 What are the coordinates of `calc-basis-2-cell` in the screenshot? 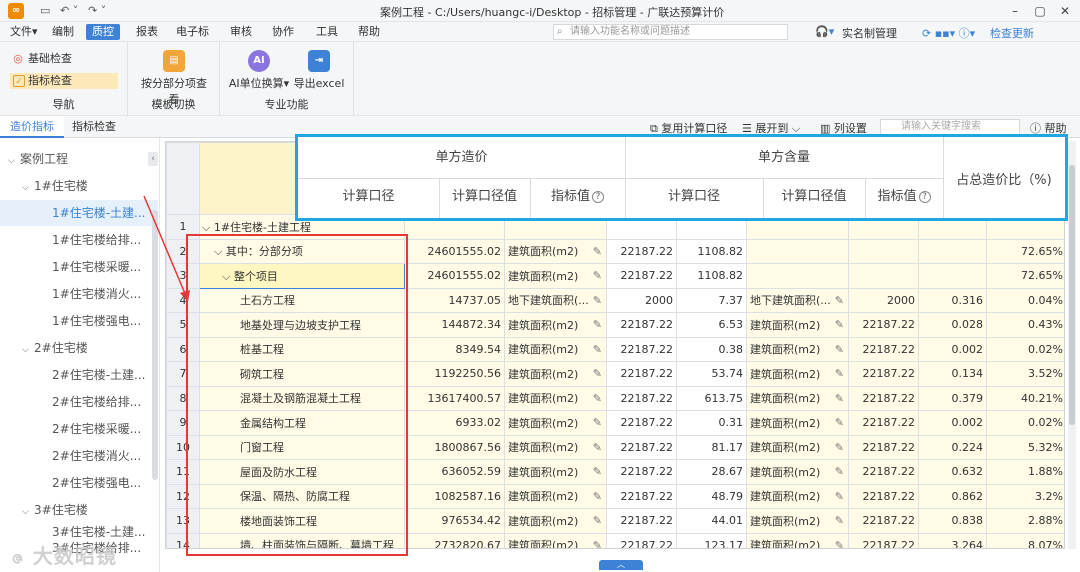 It's located at (797, 276).